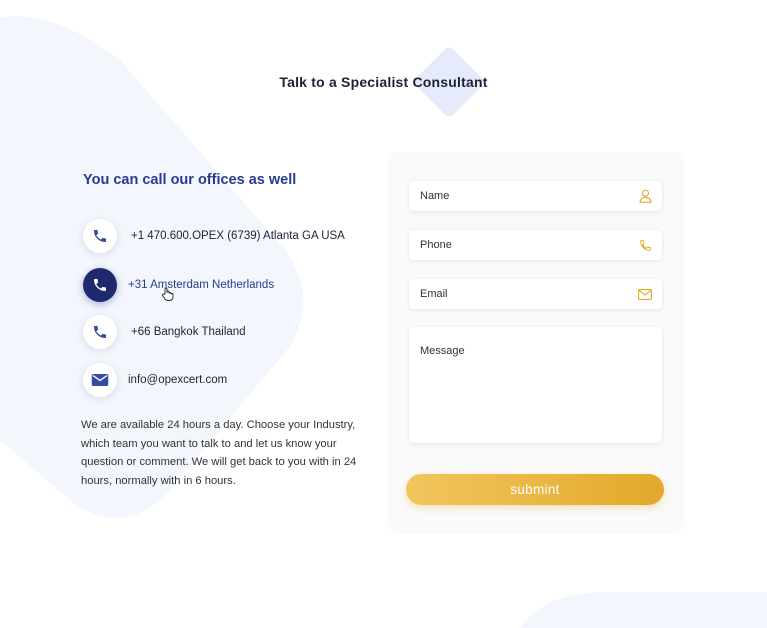  I want to click on submit-button: submint, so click(535, 489).